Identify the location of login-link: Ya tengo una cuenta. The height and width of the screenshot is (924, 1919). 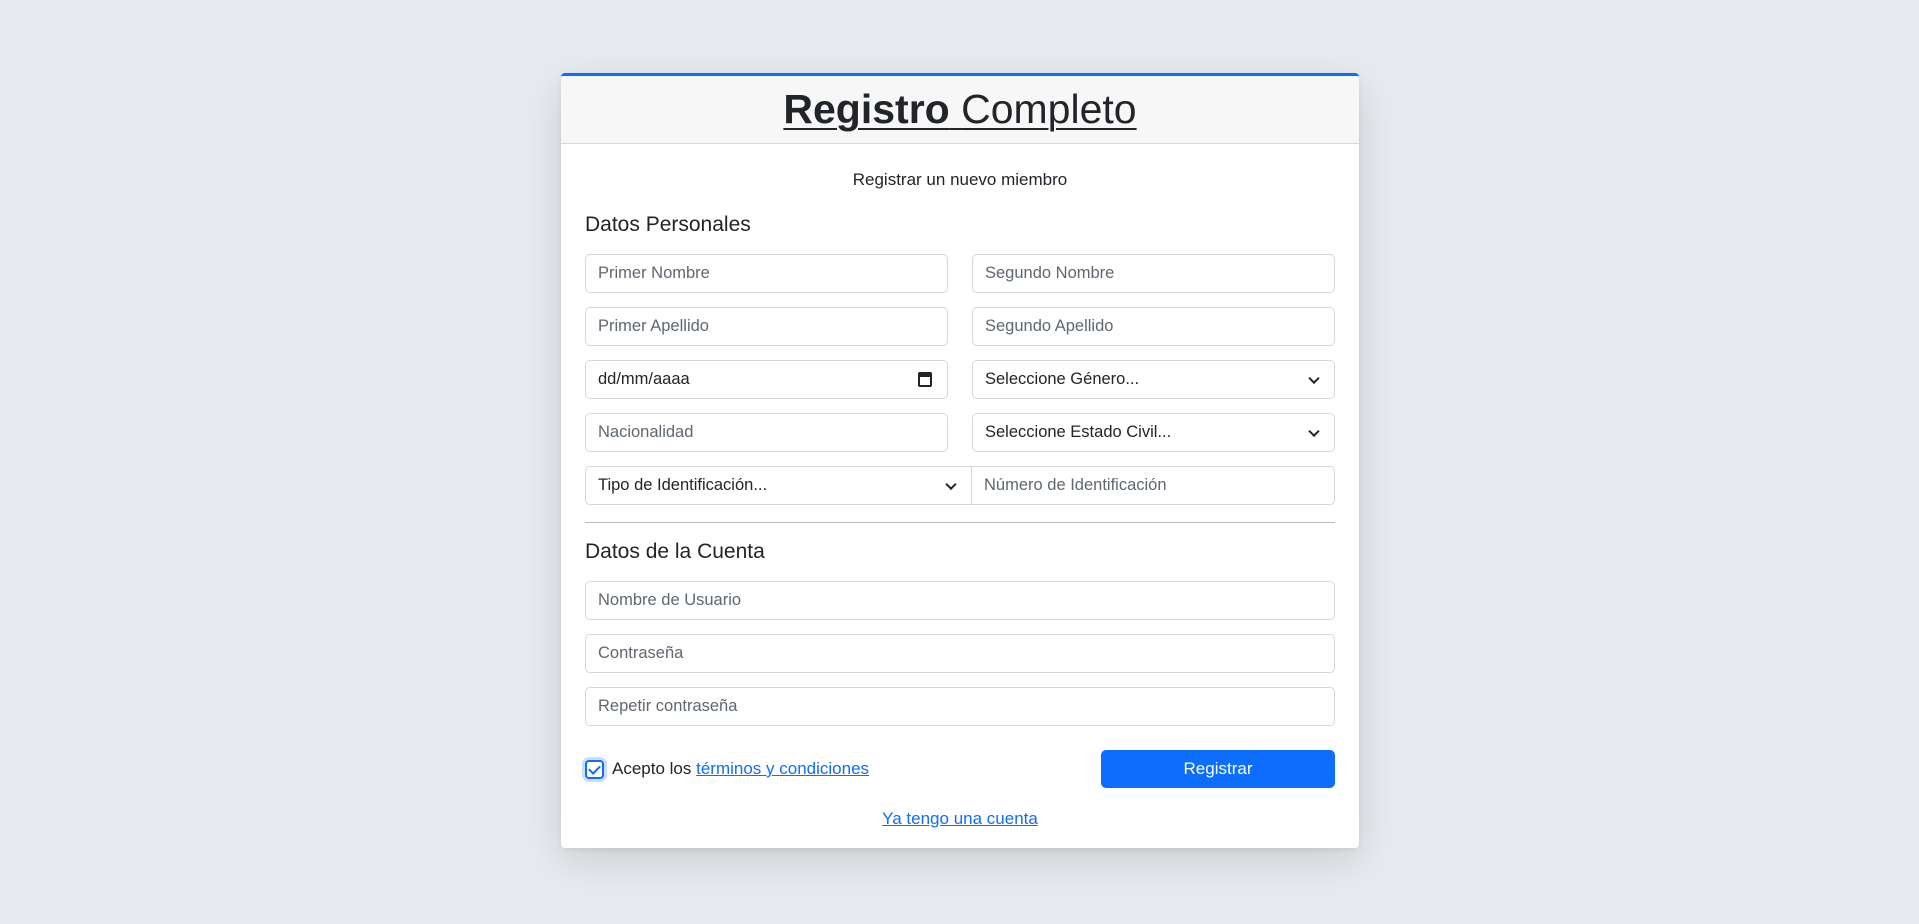
(960, 818).